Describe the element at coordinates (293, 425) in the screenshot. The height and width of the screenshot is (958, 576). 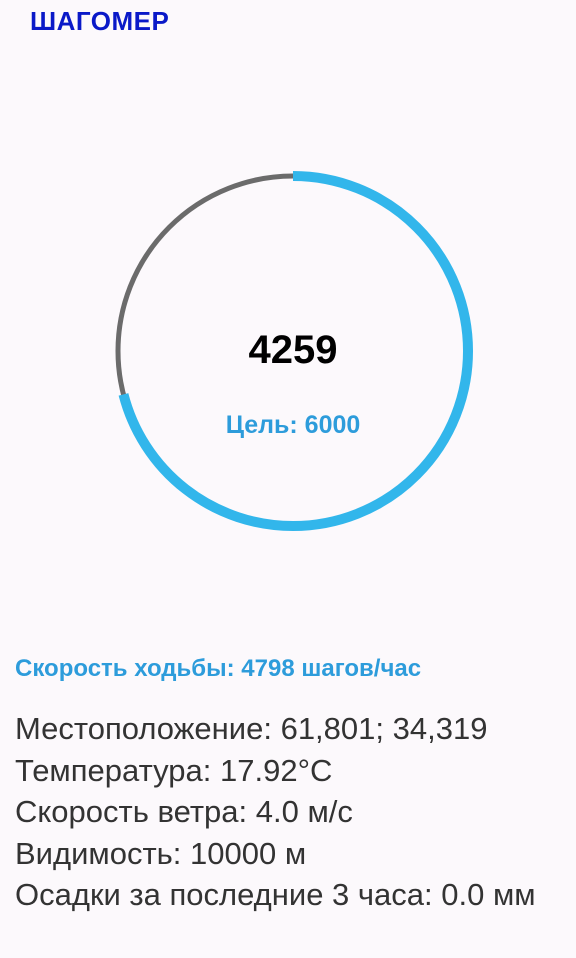
I see `step-goal: Цель: 6000` at that location.